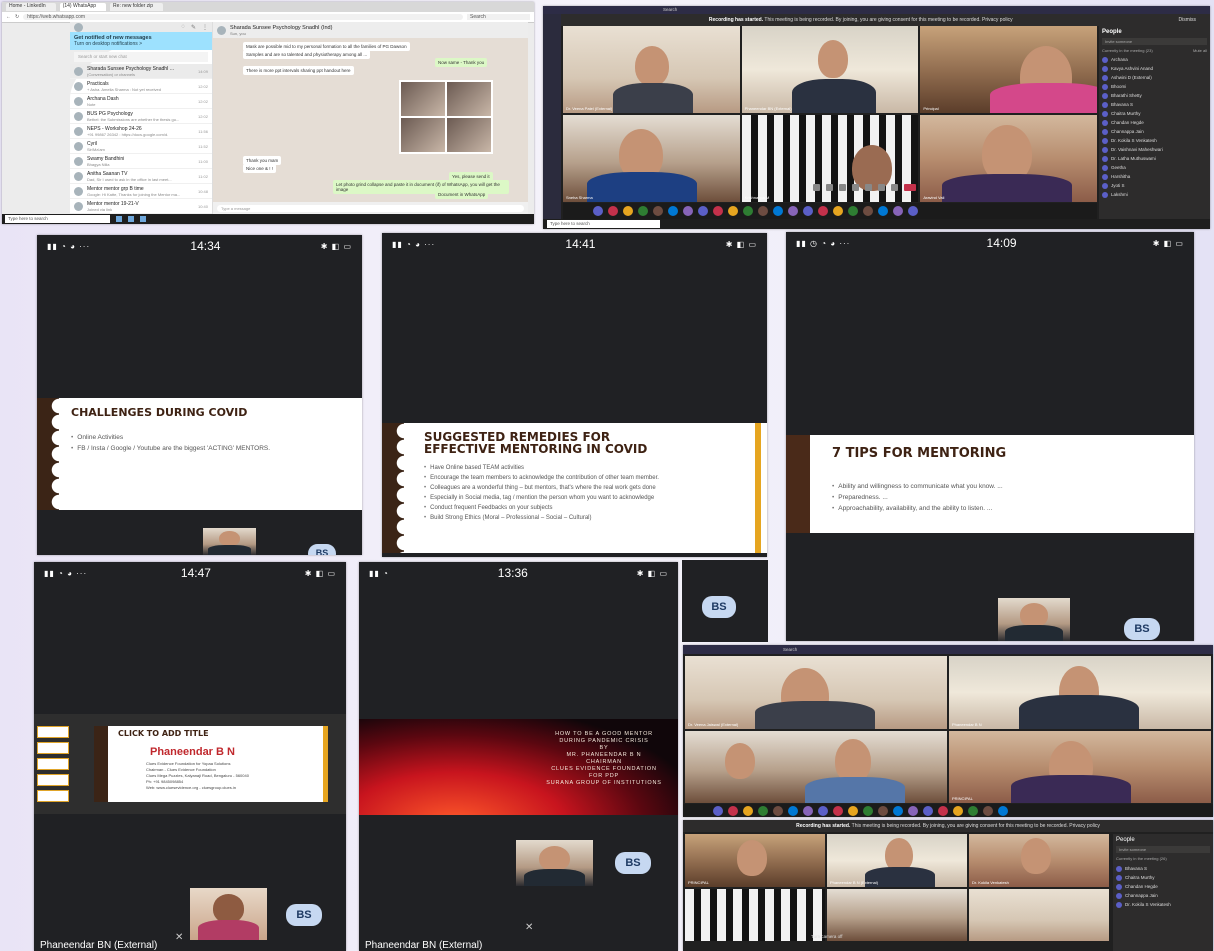 The height and width of the screenshot is (951, 1214). What do you see at coordinates (1154, 77) in the screenshot?
I see `participant-row: Ashwini D (External)` at bounding box center [1154, 77].